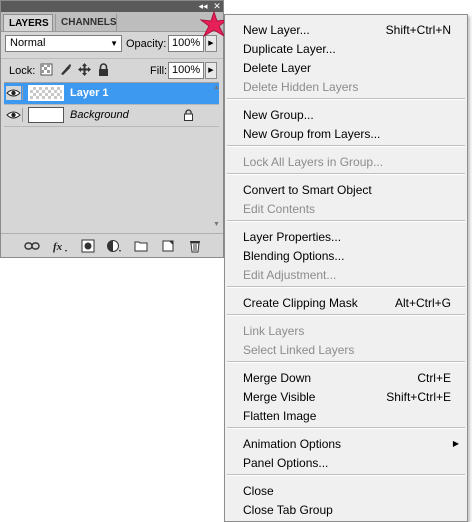 The height and width of the screenshot is (522, 472). I want to click on panel-footer-toolbar: fx, so click(112, 245).